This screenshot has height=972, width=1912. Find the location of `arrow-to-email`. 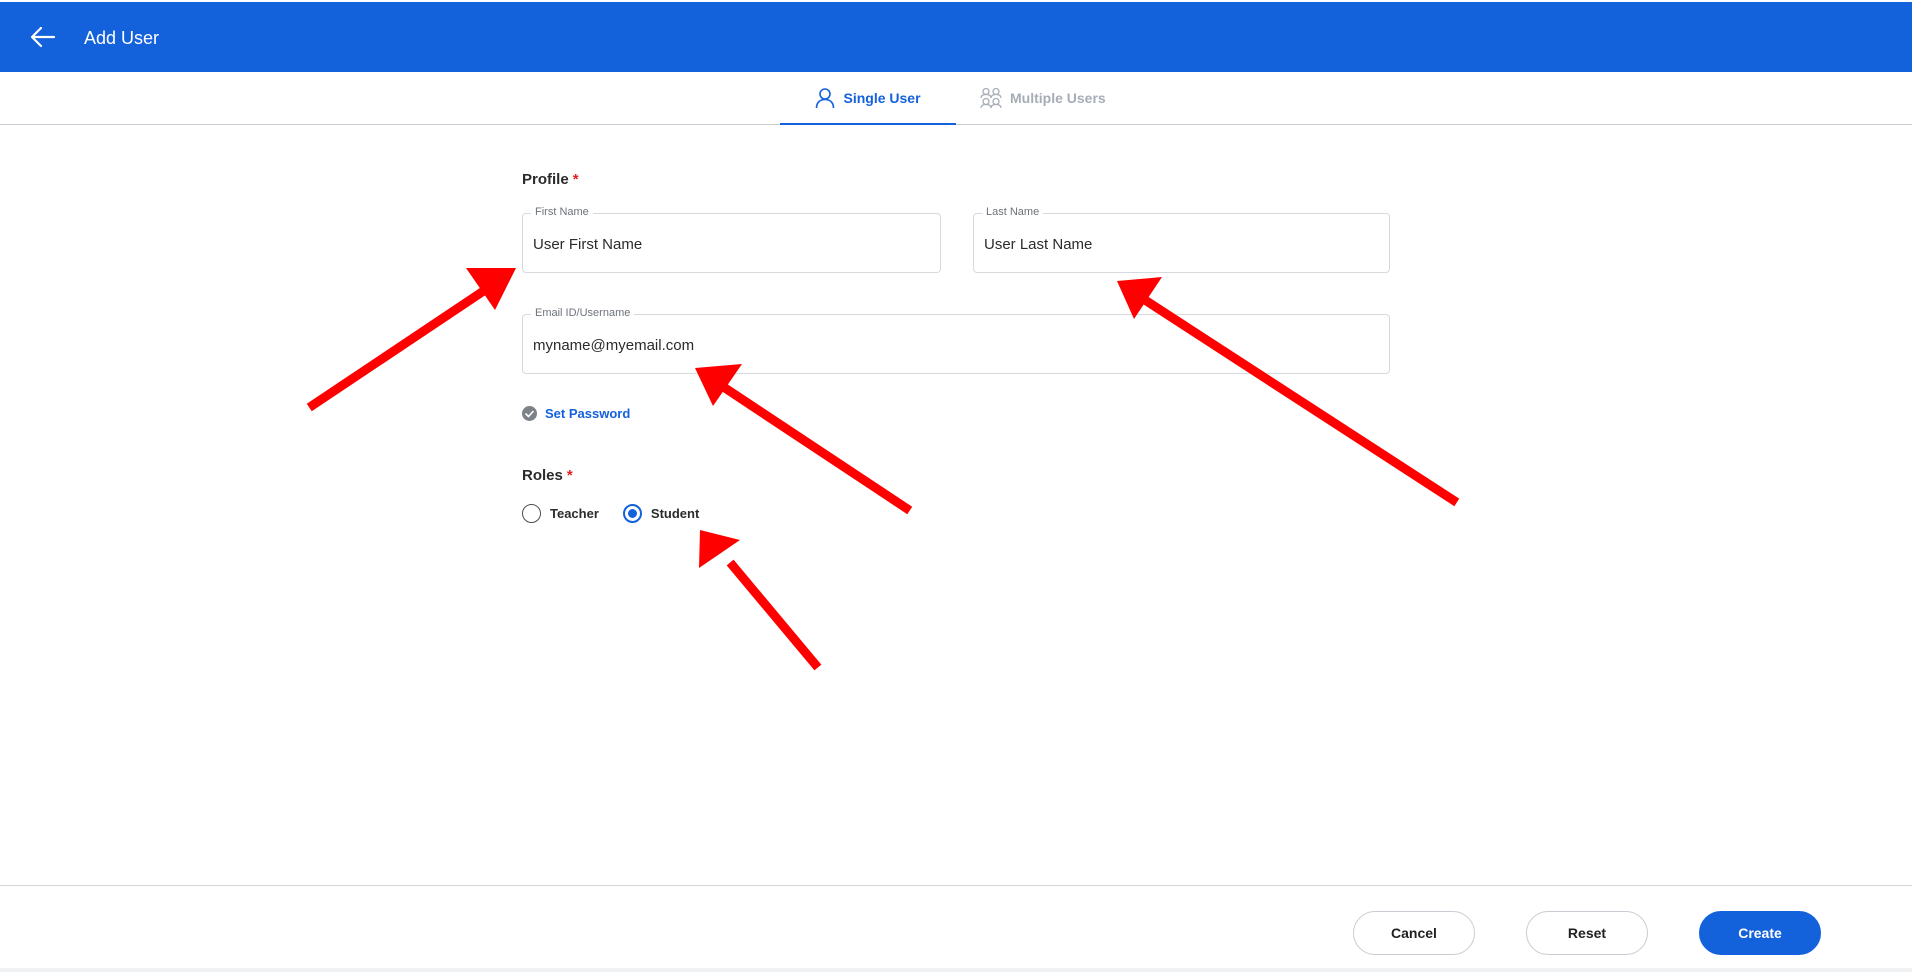

arrow-to-email is located at coordinates (804, 439).